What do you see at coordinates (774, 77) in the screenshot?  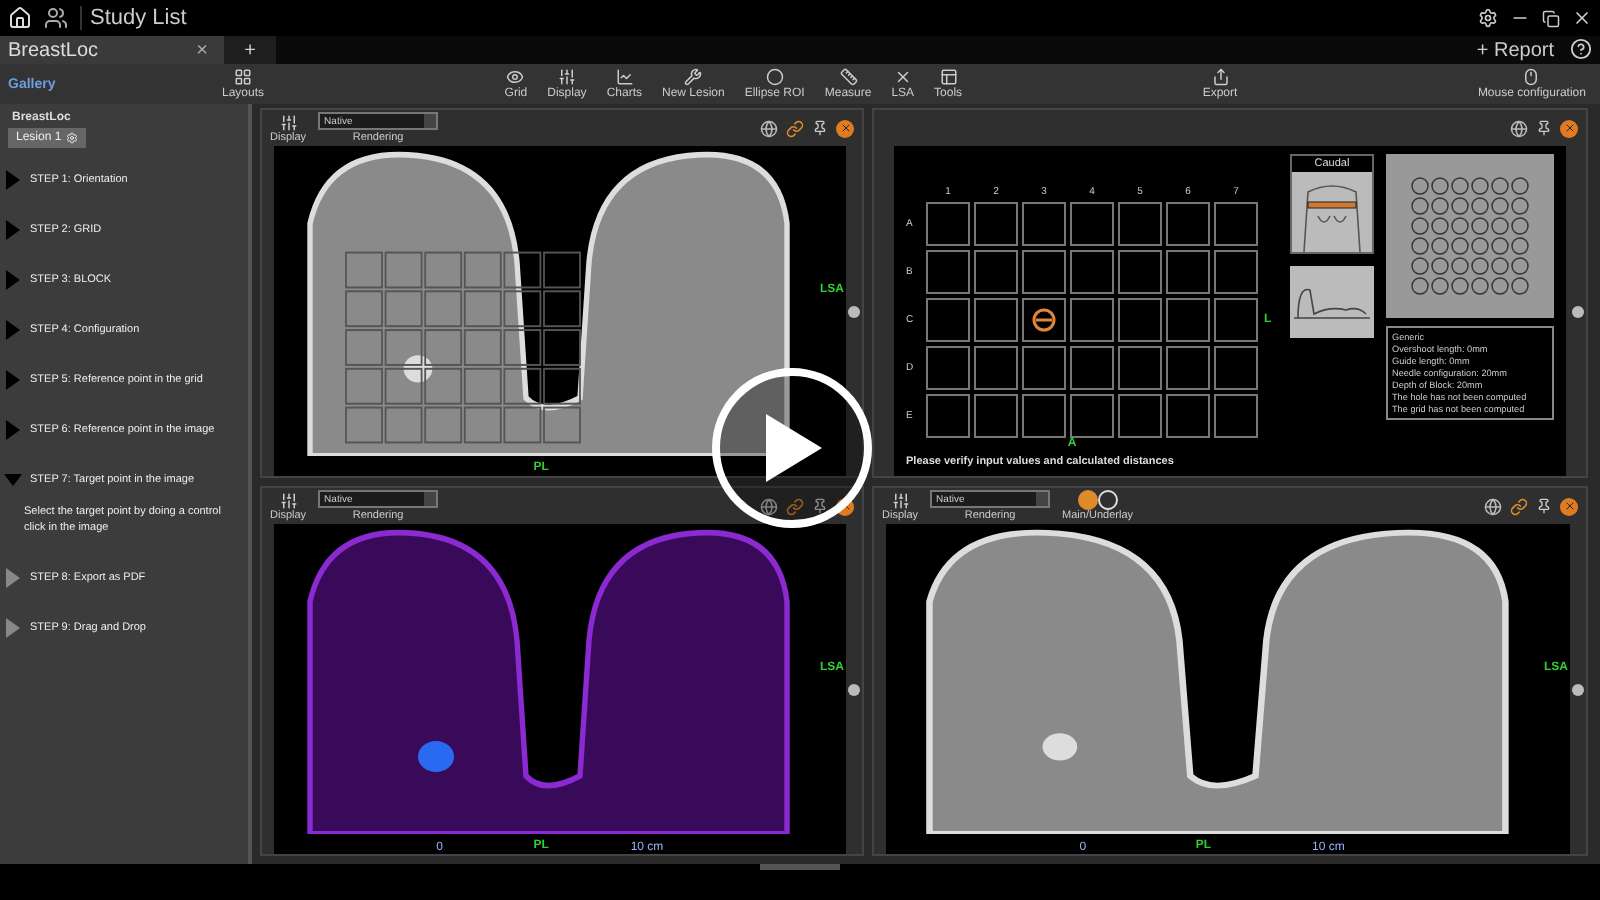 I see `circle-icon` at bounding box center [774, 77].